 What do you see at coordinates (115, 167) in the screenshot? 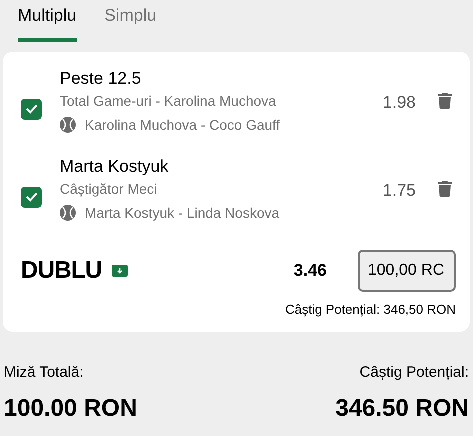
I see `selection-title: Marta Kostyuk` at bounding box center [115, 167].